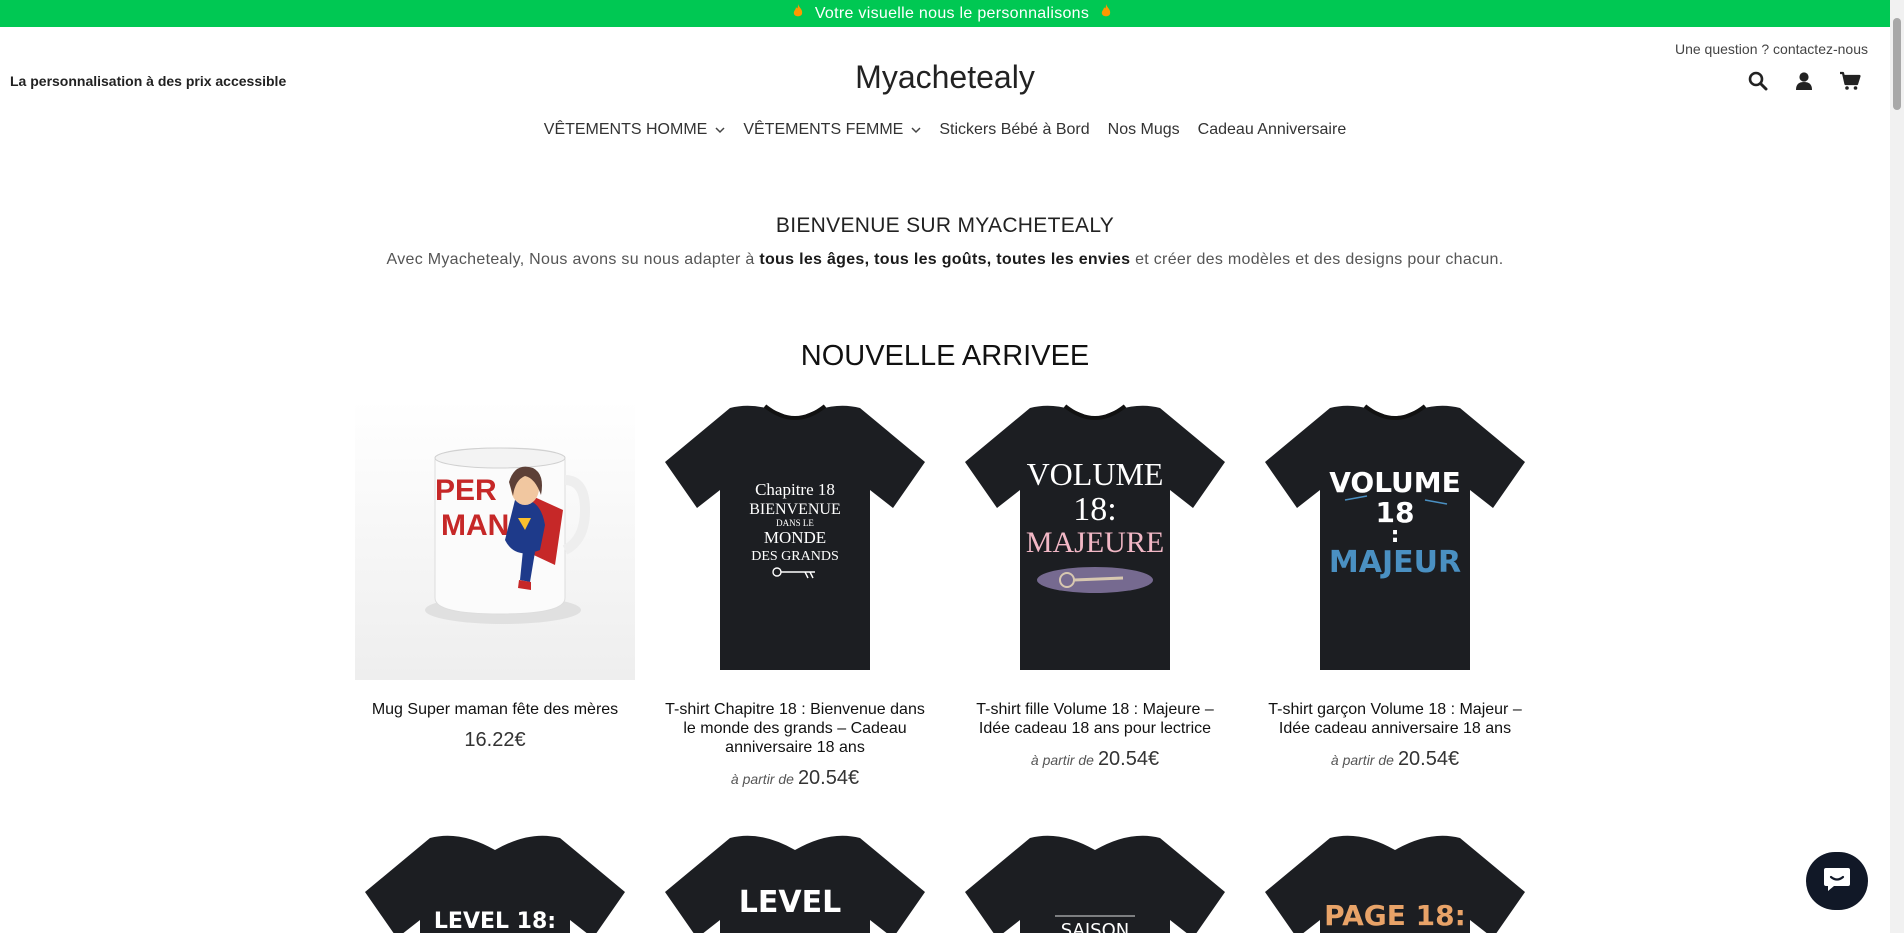 The image size is (1904, 933). I want to click on nav-item-cadeau-anniversaire: Cadeau Anniversaire, so click(1272, 130).